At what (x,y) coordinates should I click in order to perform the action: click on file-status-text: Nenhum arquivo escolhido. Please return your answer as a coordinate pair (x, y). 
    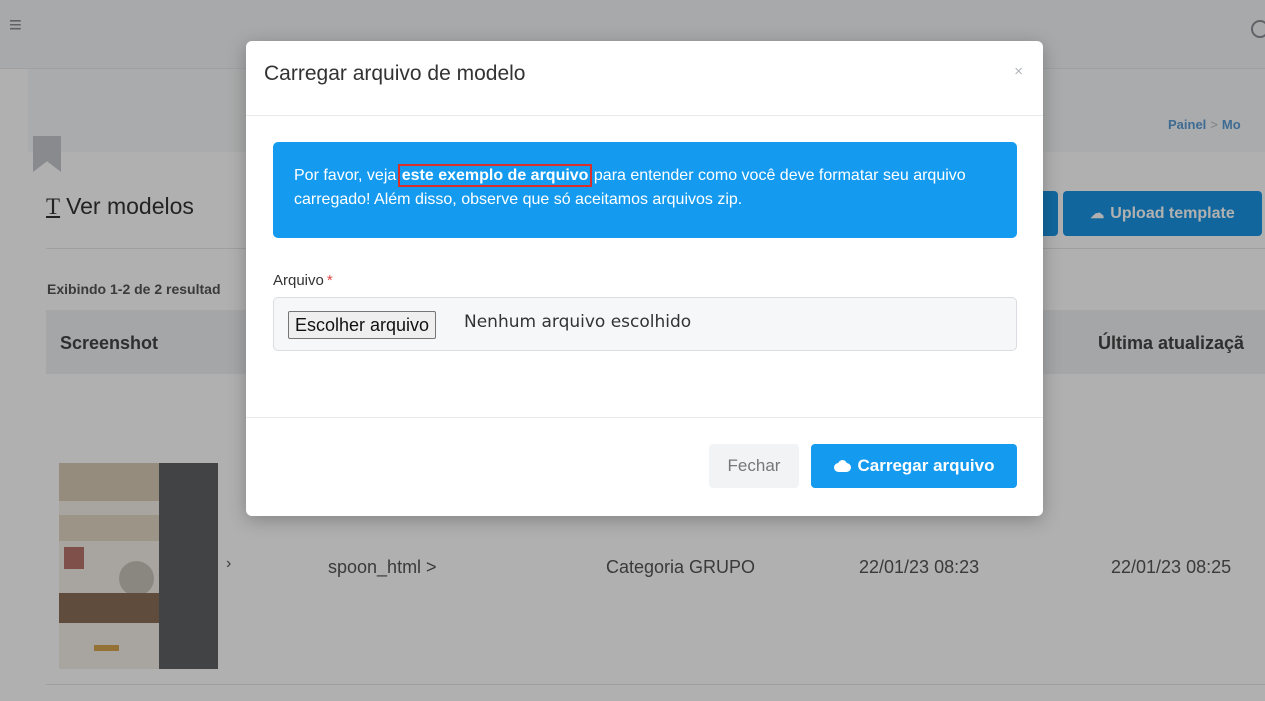
    Looking at the image, I should click on (578, 322).